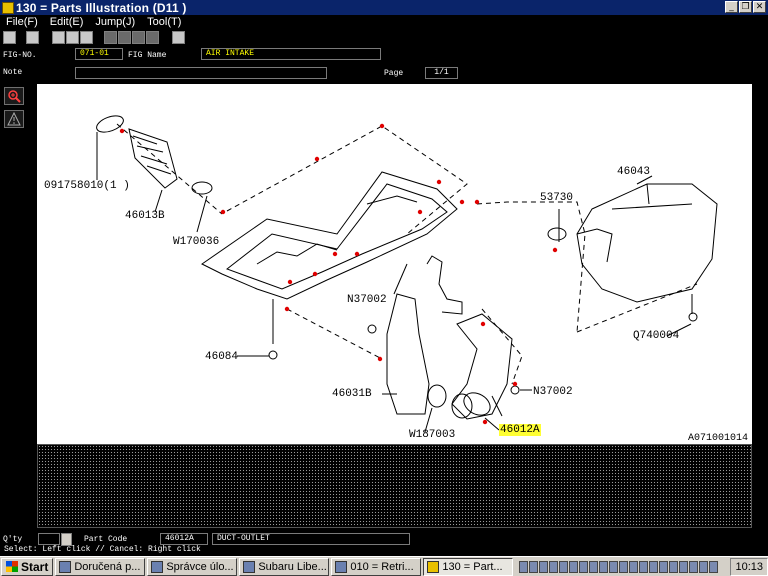 The width and height of the screenshot is (768, 576). I want to click on part-label-46031b: 46031B, so click(352, 394).